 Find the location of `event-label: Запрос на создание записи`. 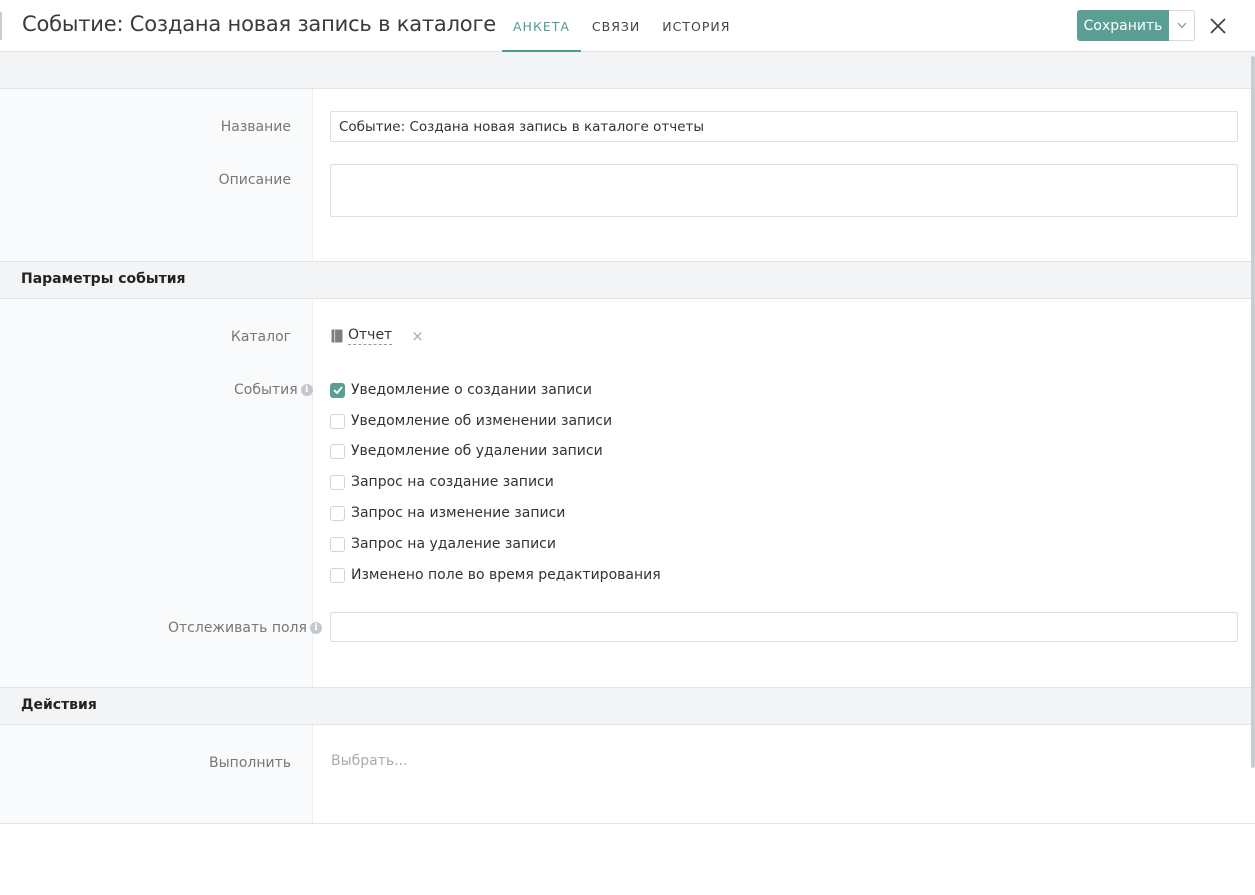

event-label: Запрос на создание записи is located at coordinates (452, 482).